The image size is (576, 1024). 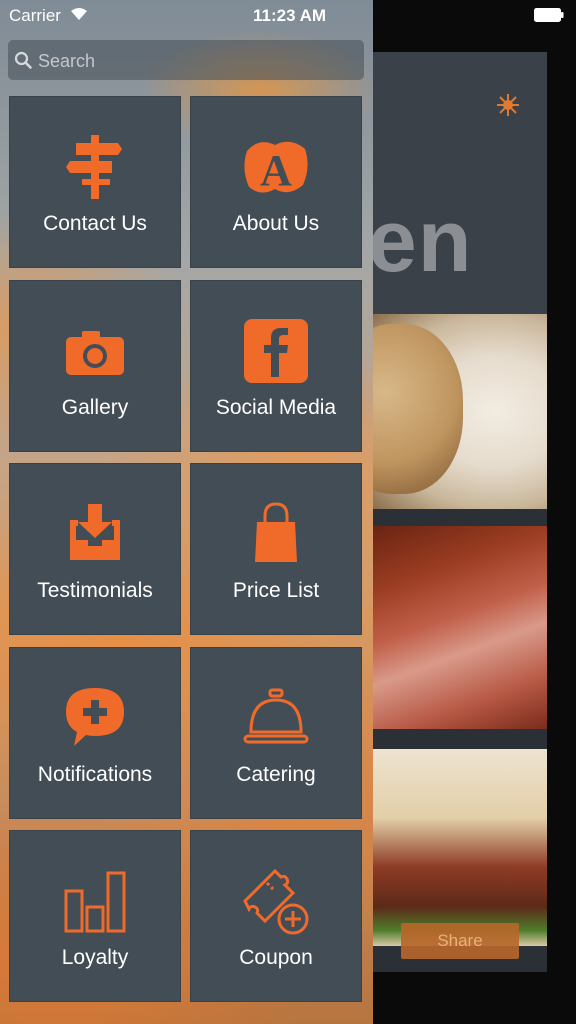 What do you see at coordinates (95, 223) in the screenshot?
I see `menu-tile-label: Contact Us` at bounding box center [95, 223].